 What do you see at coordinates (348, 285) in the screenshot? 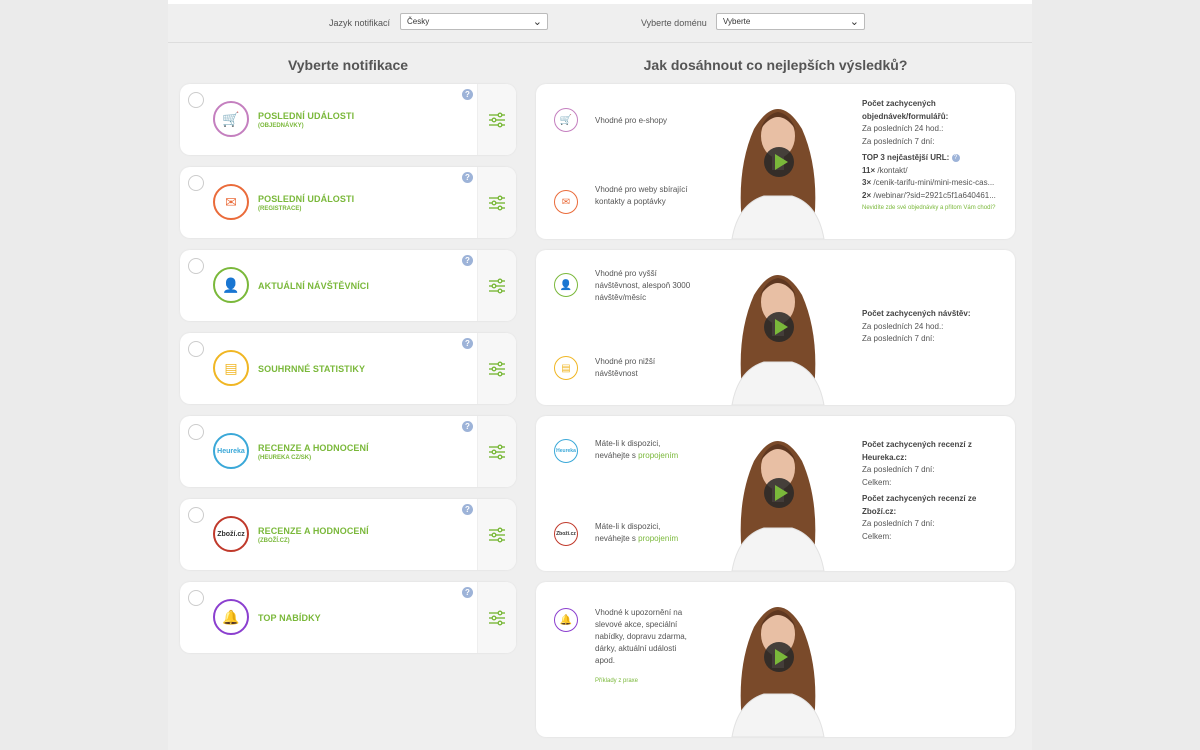
I see `notification-card-visitors: 👤 AKTUÁLNÍ NÁVŠTĚVNÍCI ?` at bounding box center [348, 285].